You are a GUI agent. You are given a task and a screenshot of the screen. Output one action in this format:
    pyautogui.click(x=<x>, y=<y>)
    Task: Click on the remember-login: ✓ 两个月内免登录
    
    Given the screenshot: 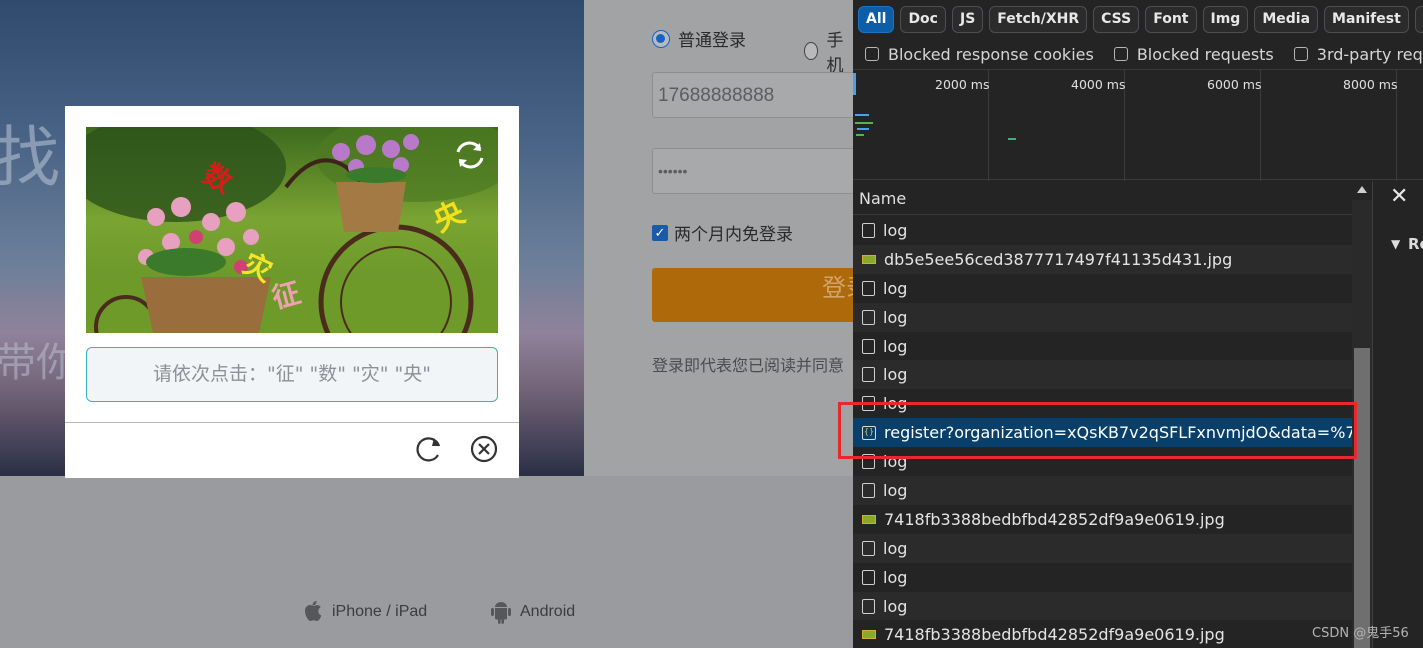 What is the action you would take?
    pyautogui.click(x=722, y=232)
    